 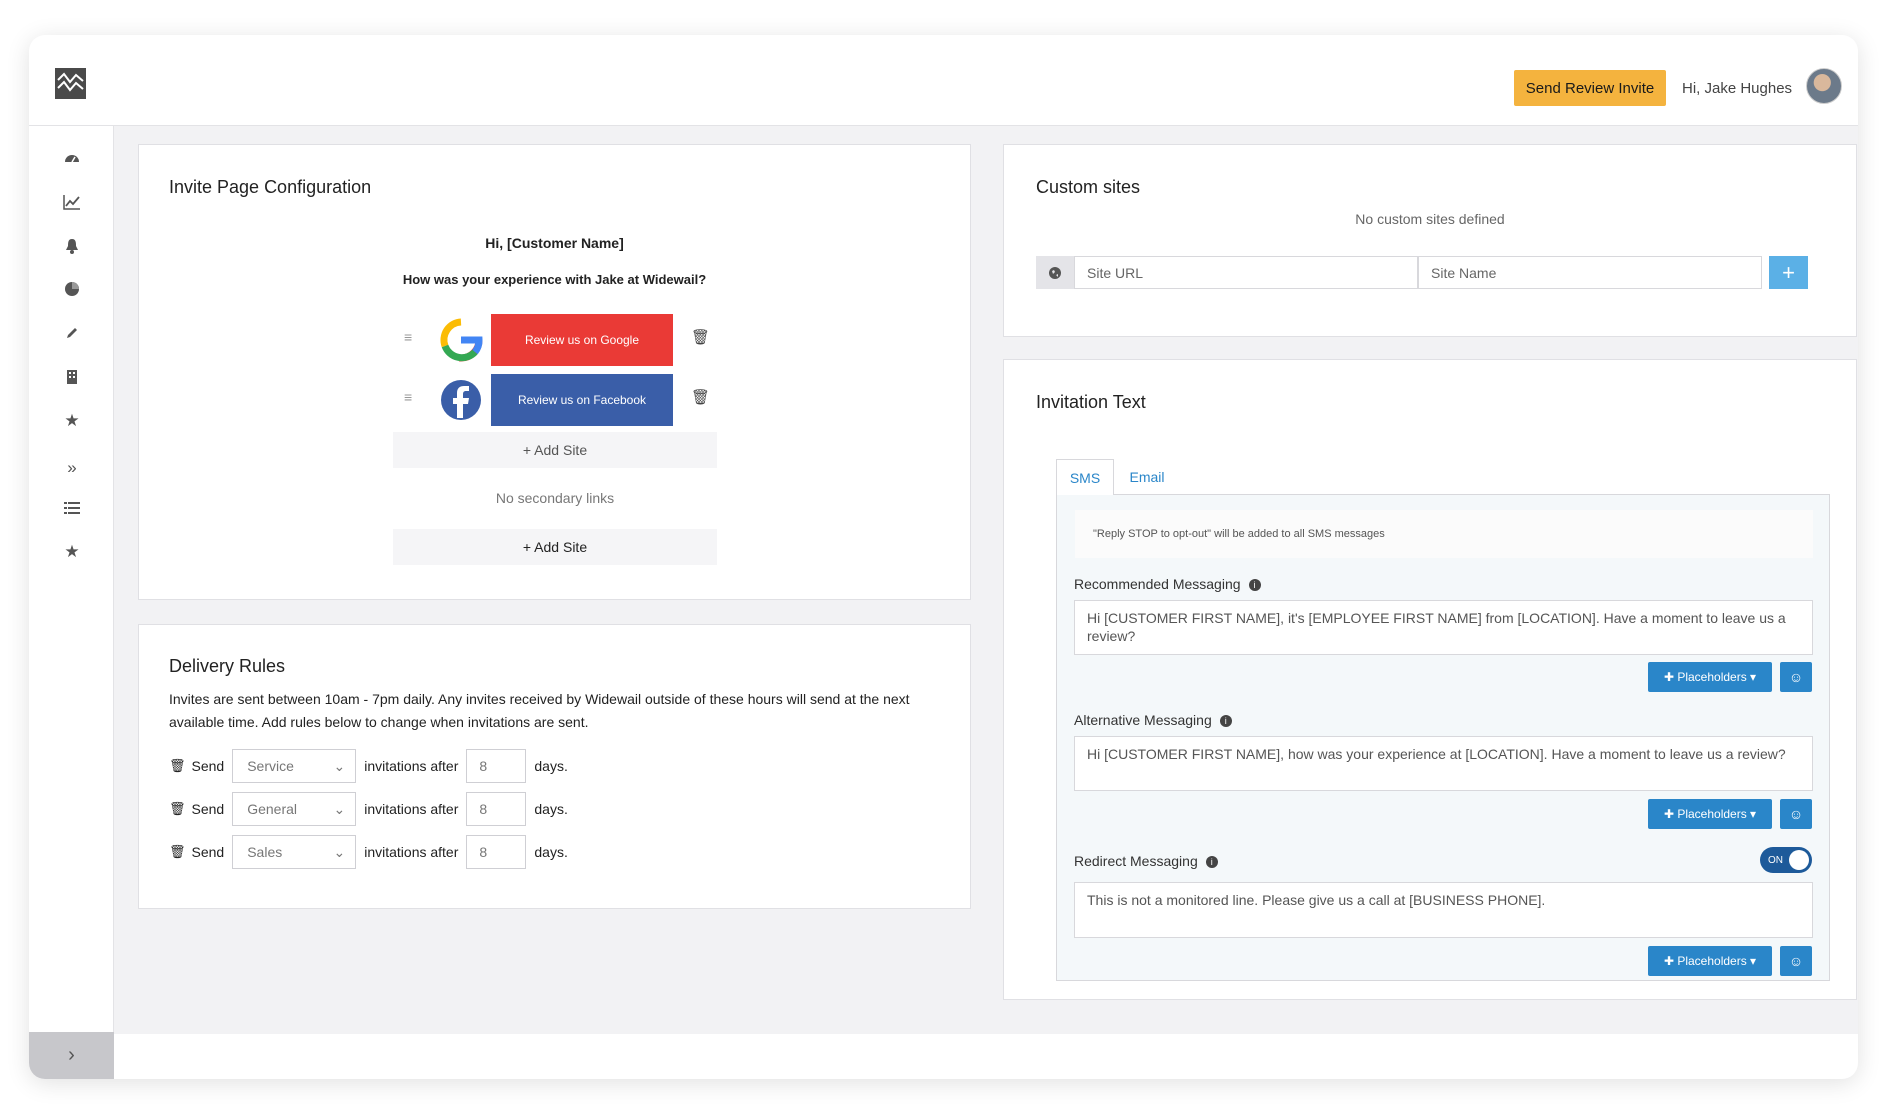 What do you see at coordinates (1055, 272) in the screenshot?
I see `globe-icon` at bounding box center [1055, 272].